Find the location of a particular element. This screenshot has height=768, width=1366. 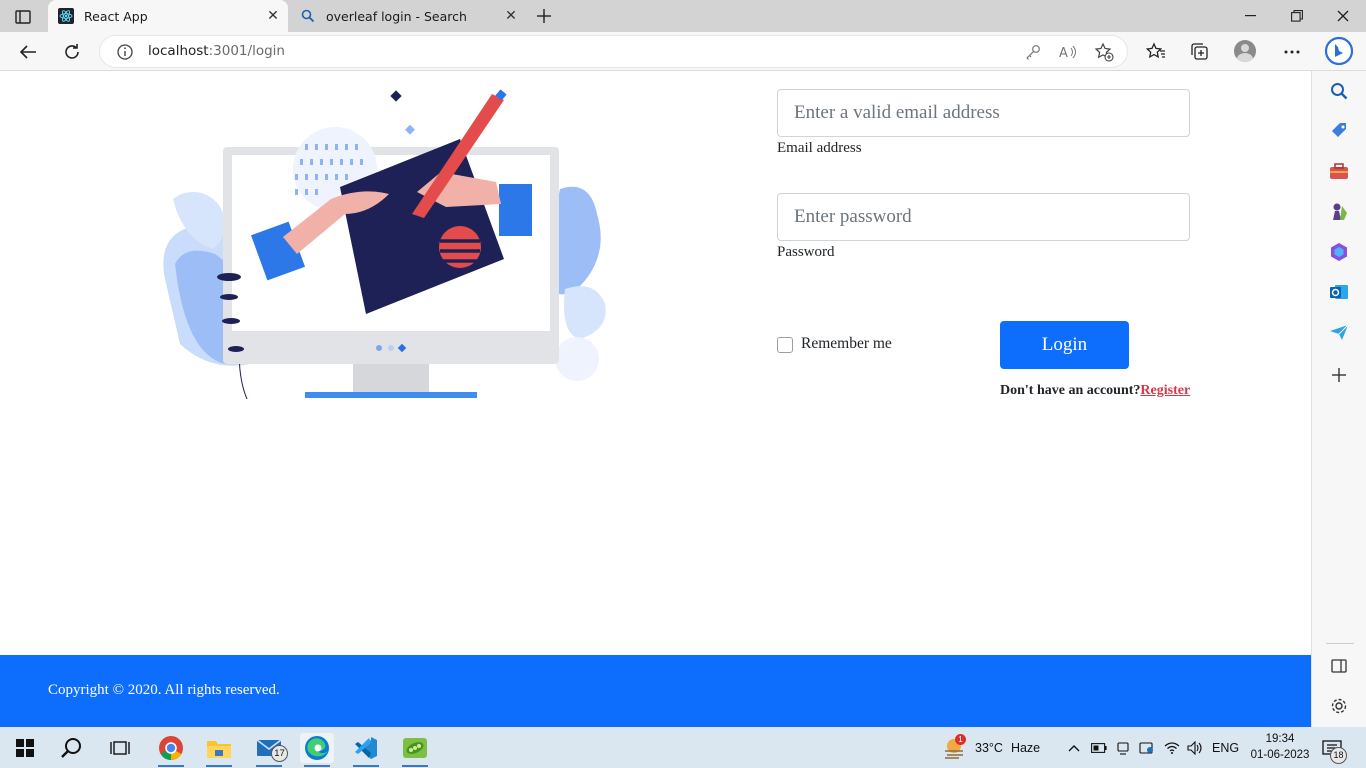

remember-me-checkbox is located at coordinates (785, 345).